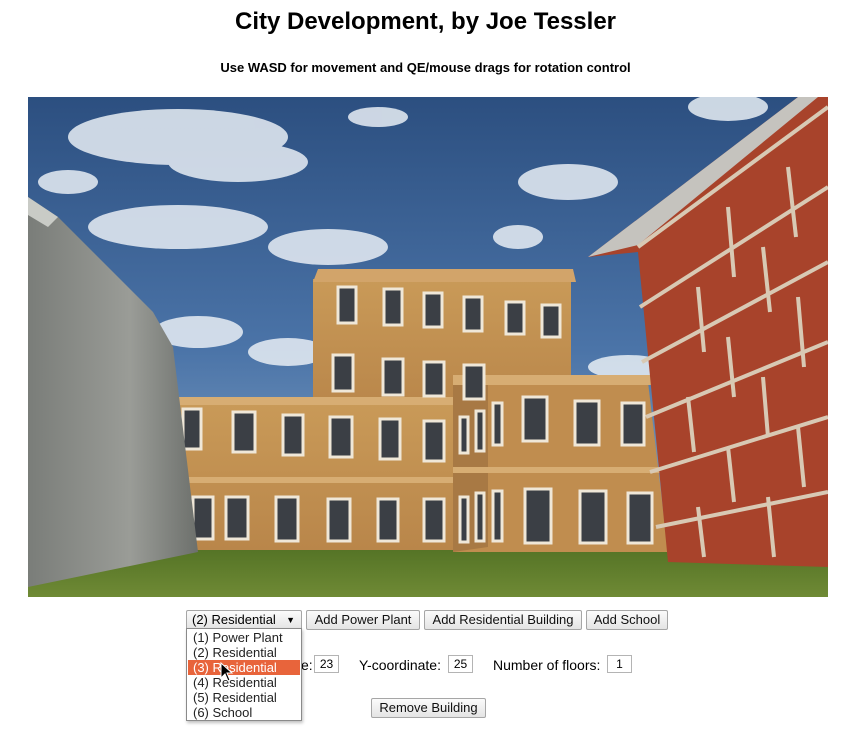  Describe the element at coordinates (227, 672) in the screenshot. I see `mouse-pointer-icon` at that location.